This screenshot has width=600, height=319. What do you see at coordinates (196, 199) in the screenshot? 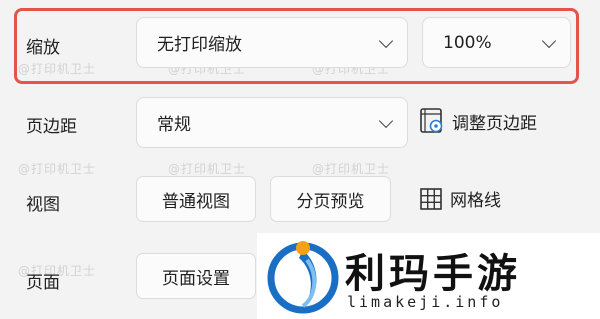
I see `normal-view-button: 普通视图` at bounding box center [196, 199].